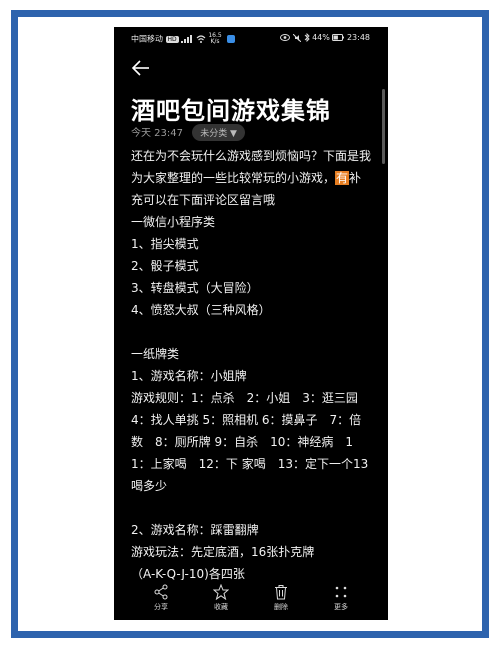  I want to click on category-dropdown: 未分类 ▼, so click(218, 132).